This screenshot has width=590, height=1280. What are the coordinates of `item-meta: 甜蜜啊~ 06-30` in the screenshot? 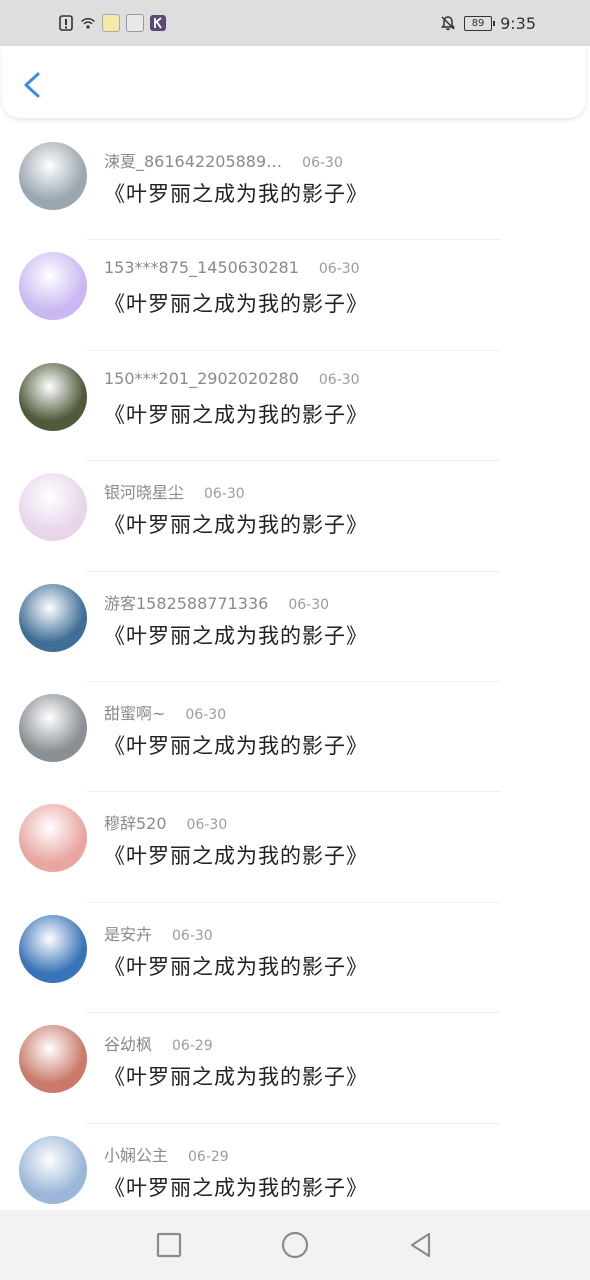 It's located at (165, 712).